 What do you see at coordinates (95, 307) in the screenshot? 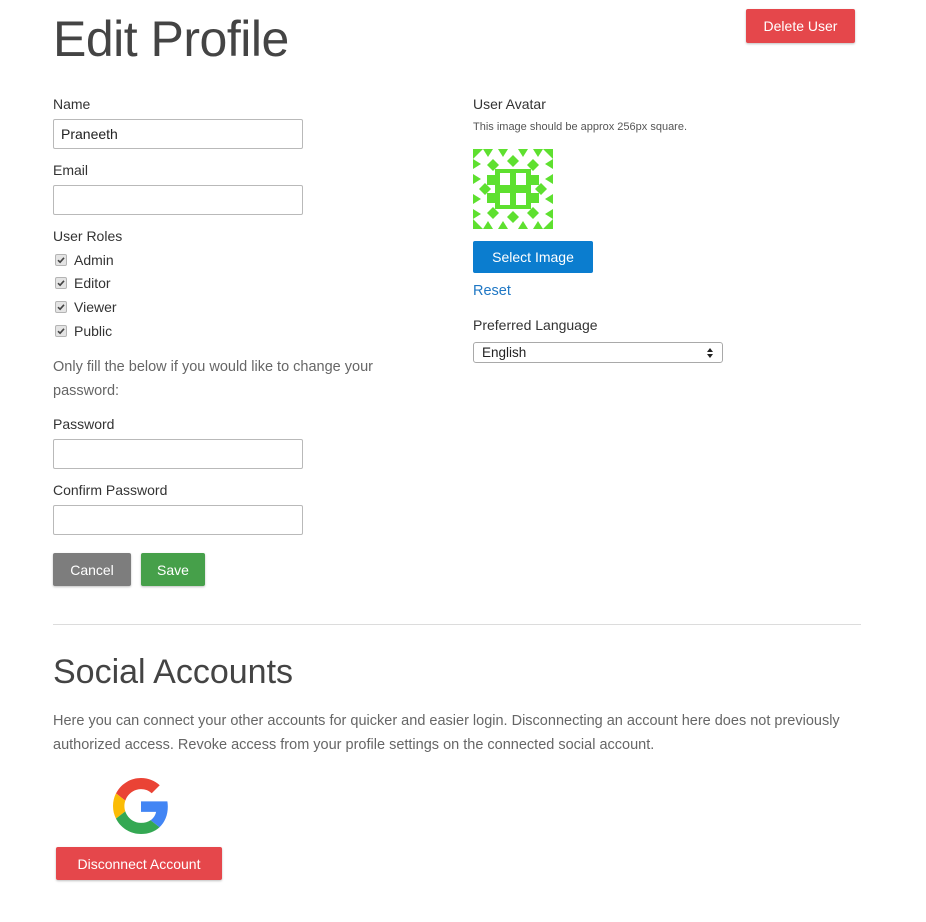
I see `role-viewer-label: Viewer` at bounding box center [95, 307].